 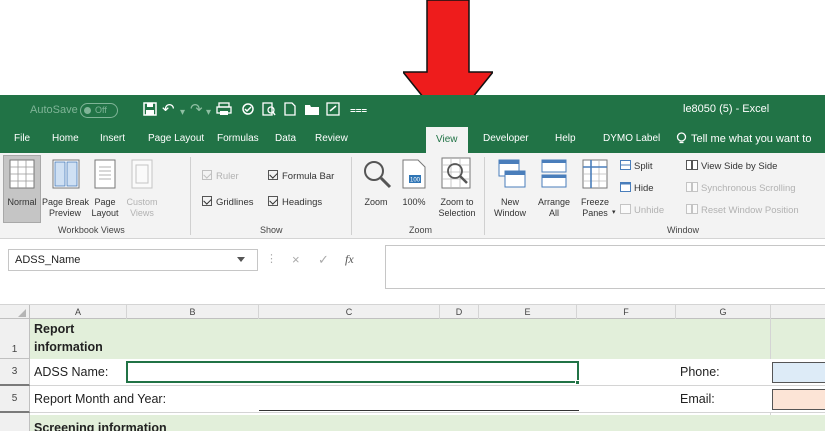 I want to click on lightbulb-icon, so click(x=681, y=138).